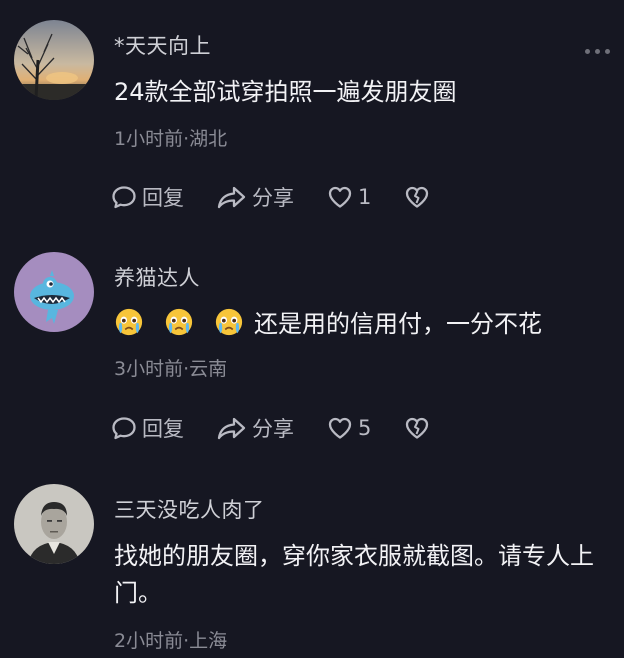 This screenshot has height=658, width=624. I want to click on comment-content: 还是用的信用付，一分不花, so click(360, 324).